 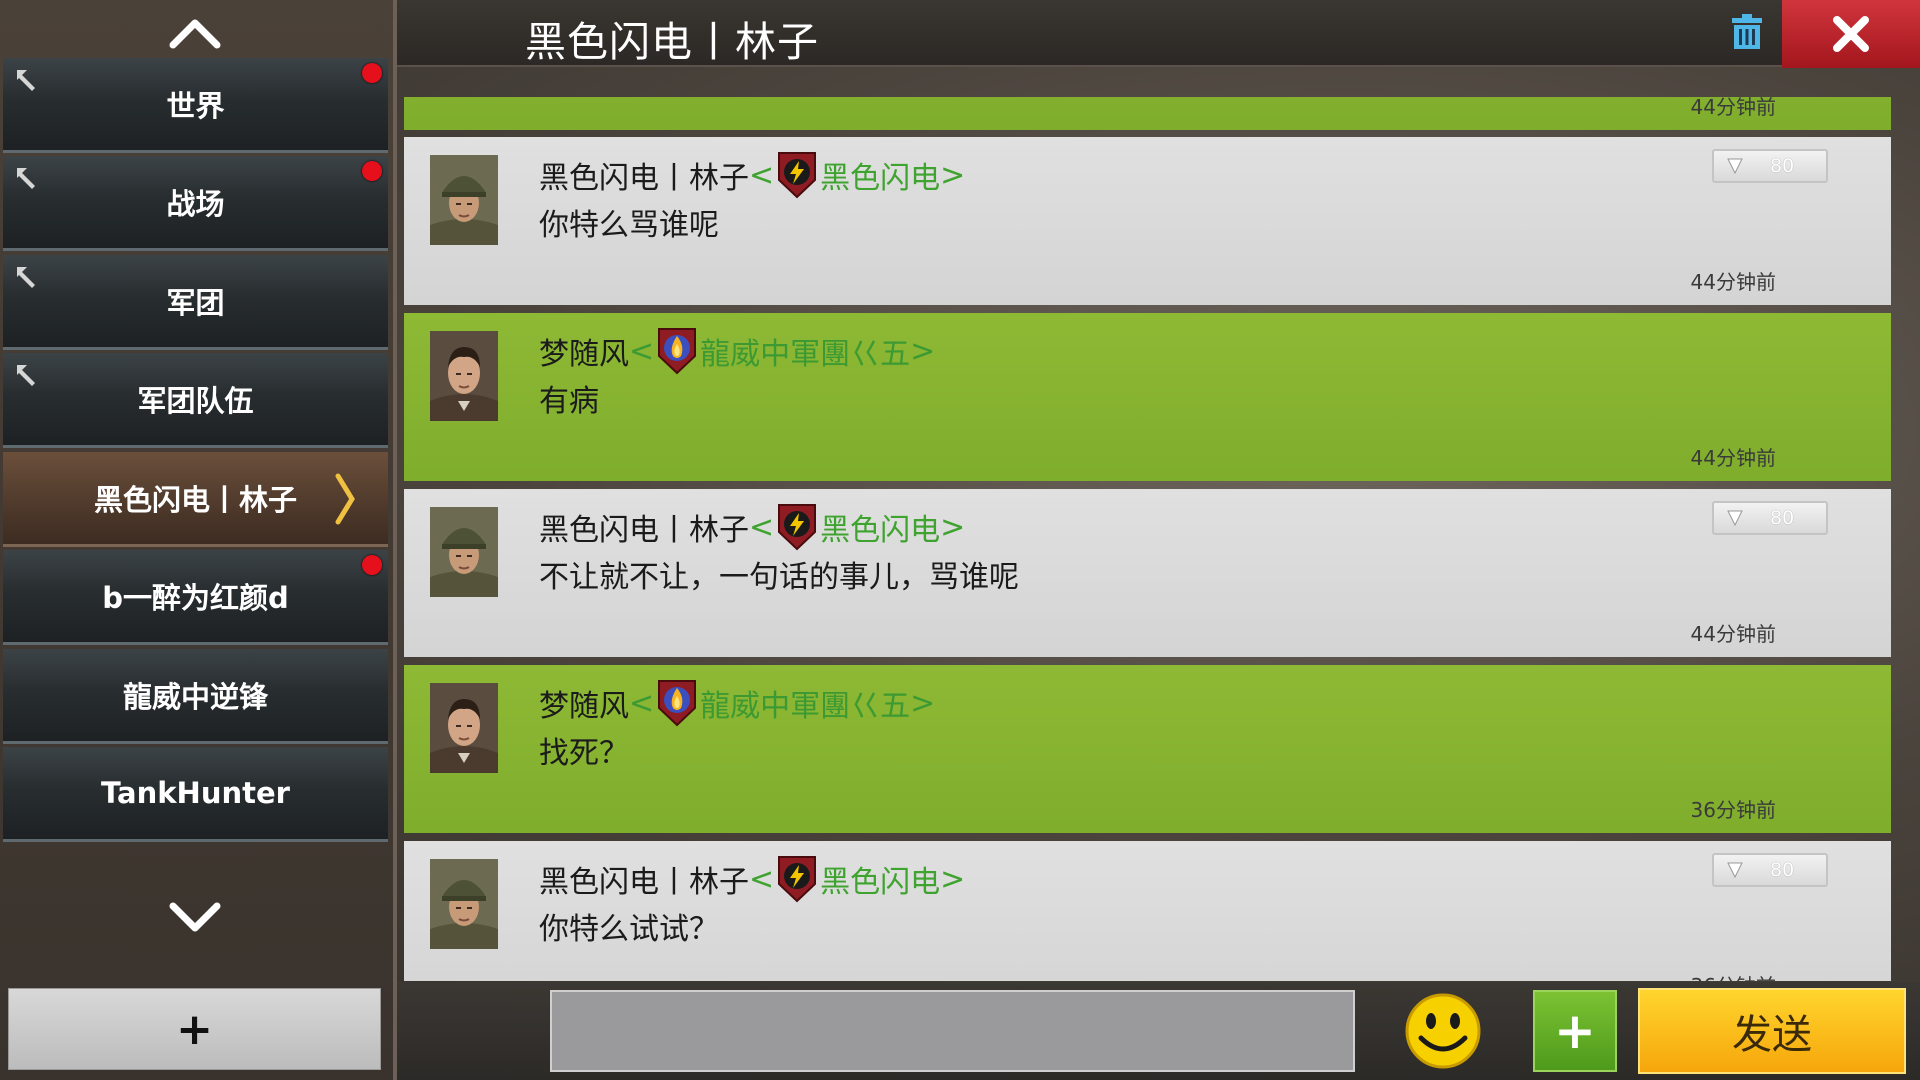 I want to click on channel-label: 世界, so click(x=195, y=106).